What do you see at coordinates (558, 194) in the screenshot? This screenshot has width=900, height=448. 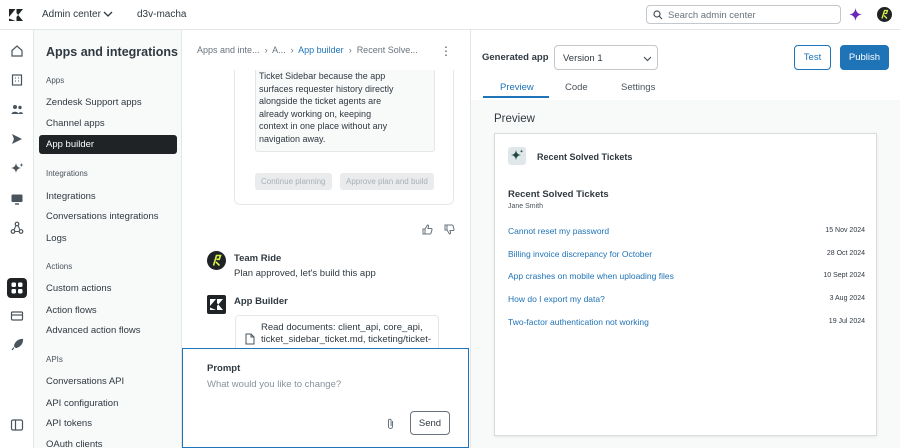 I see `list-title: Recent Solved Tickets` at bounding box center [558, 194].